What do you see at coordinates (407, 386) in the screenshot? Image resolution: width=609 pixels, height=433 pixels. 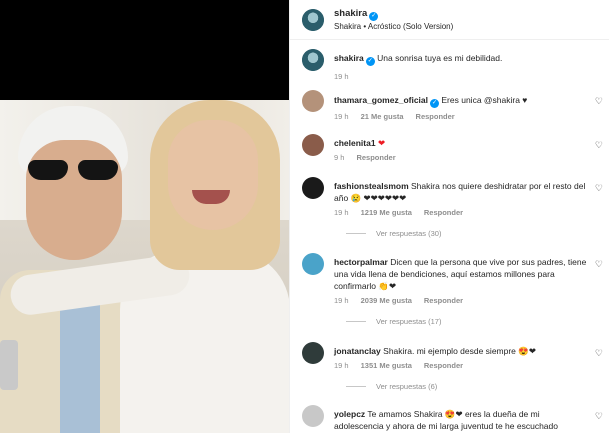 I see `view-replies-label: Ver respuestas (6)` at bounding box center [407, 386].